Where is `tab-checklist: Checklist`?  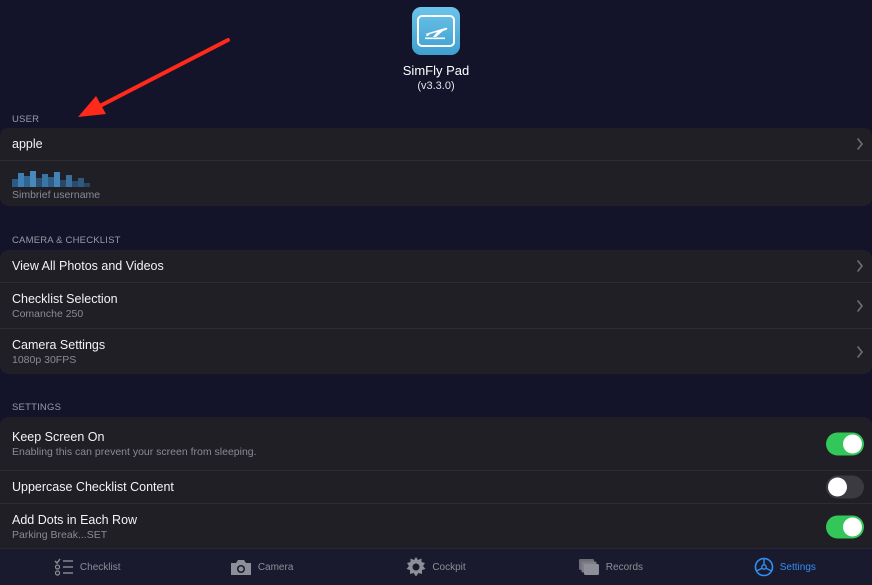 tab-checklist: Checklist is located at coordinates (87, 567).